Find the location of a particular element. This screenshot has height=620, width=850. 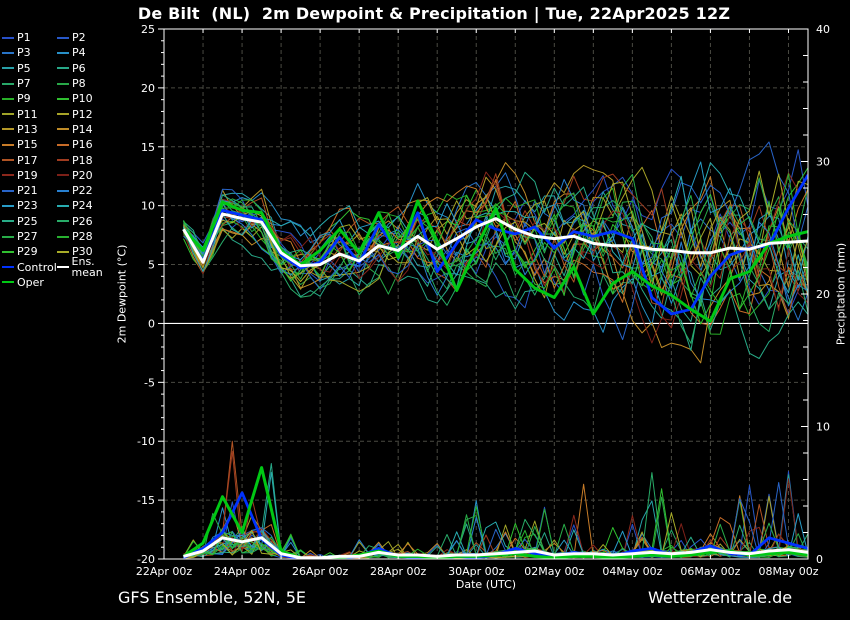

right-tick-label: 10 is located at coordinates (823, 427).